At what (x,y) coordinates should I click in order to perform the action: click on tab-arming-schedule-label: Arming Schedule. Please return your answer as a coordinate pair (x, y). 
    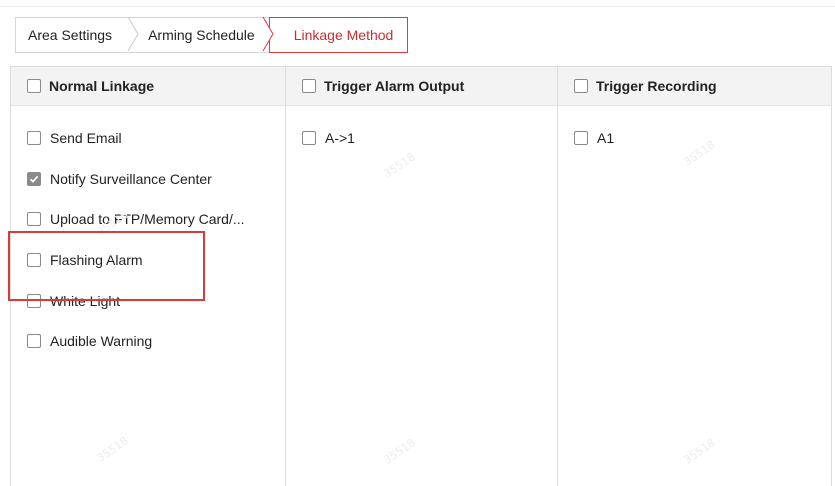
    Looking at the image, I should click on (201, 35).